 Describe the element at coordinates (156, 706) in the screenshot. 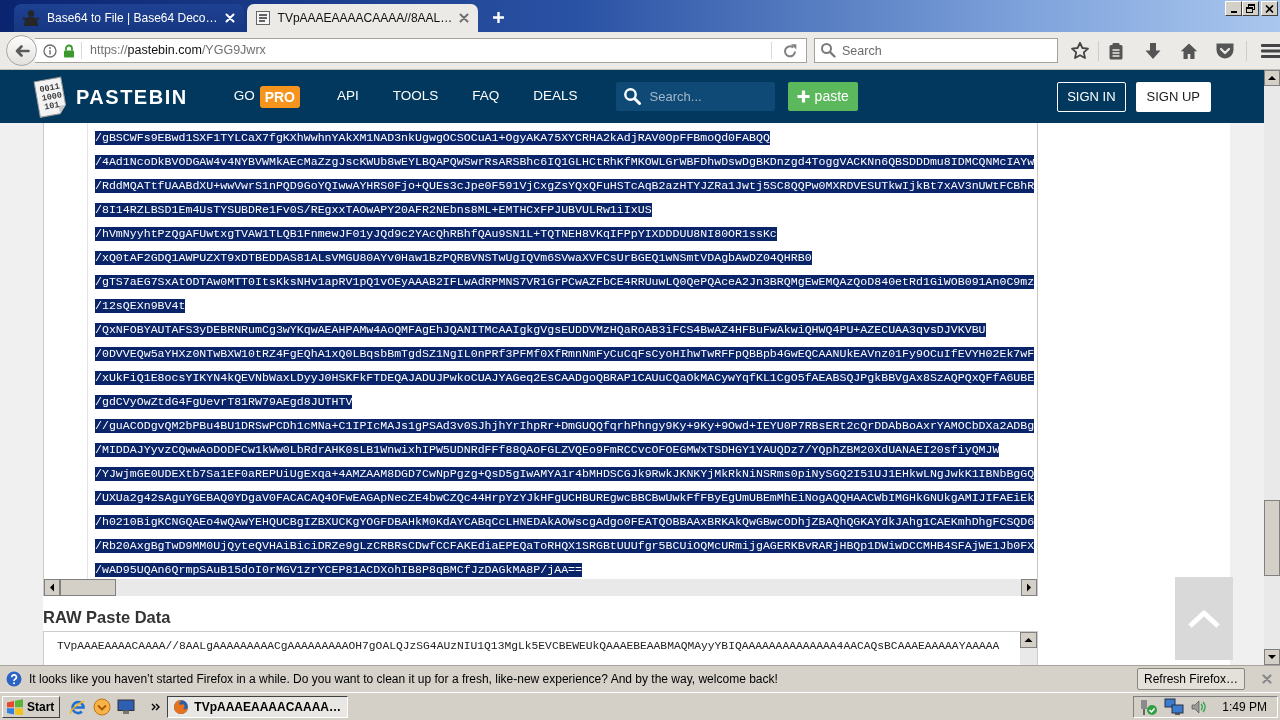

I see `double-chevron-icon` at that location.